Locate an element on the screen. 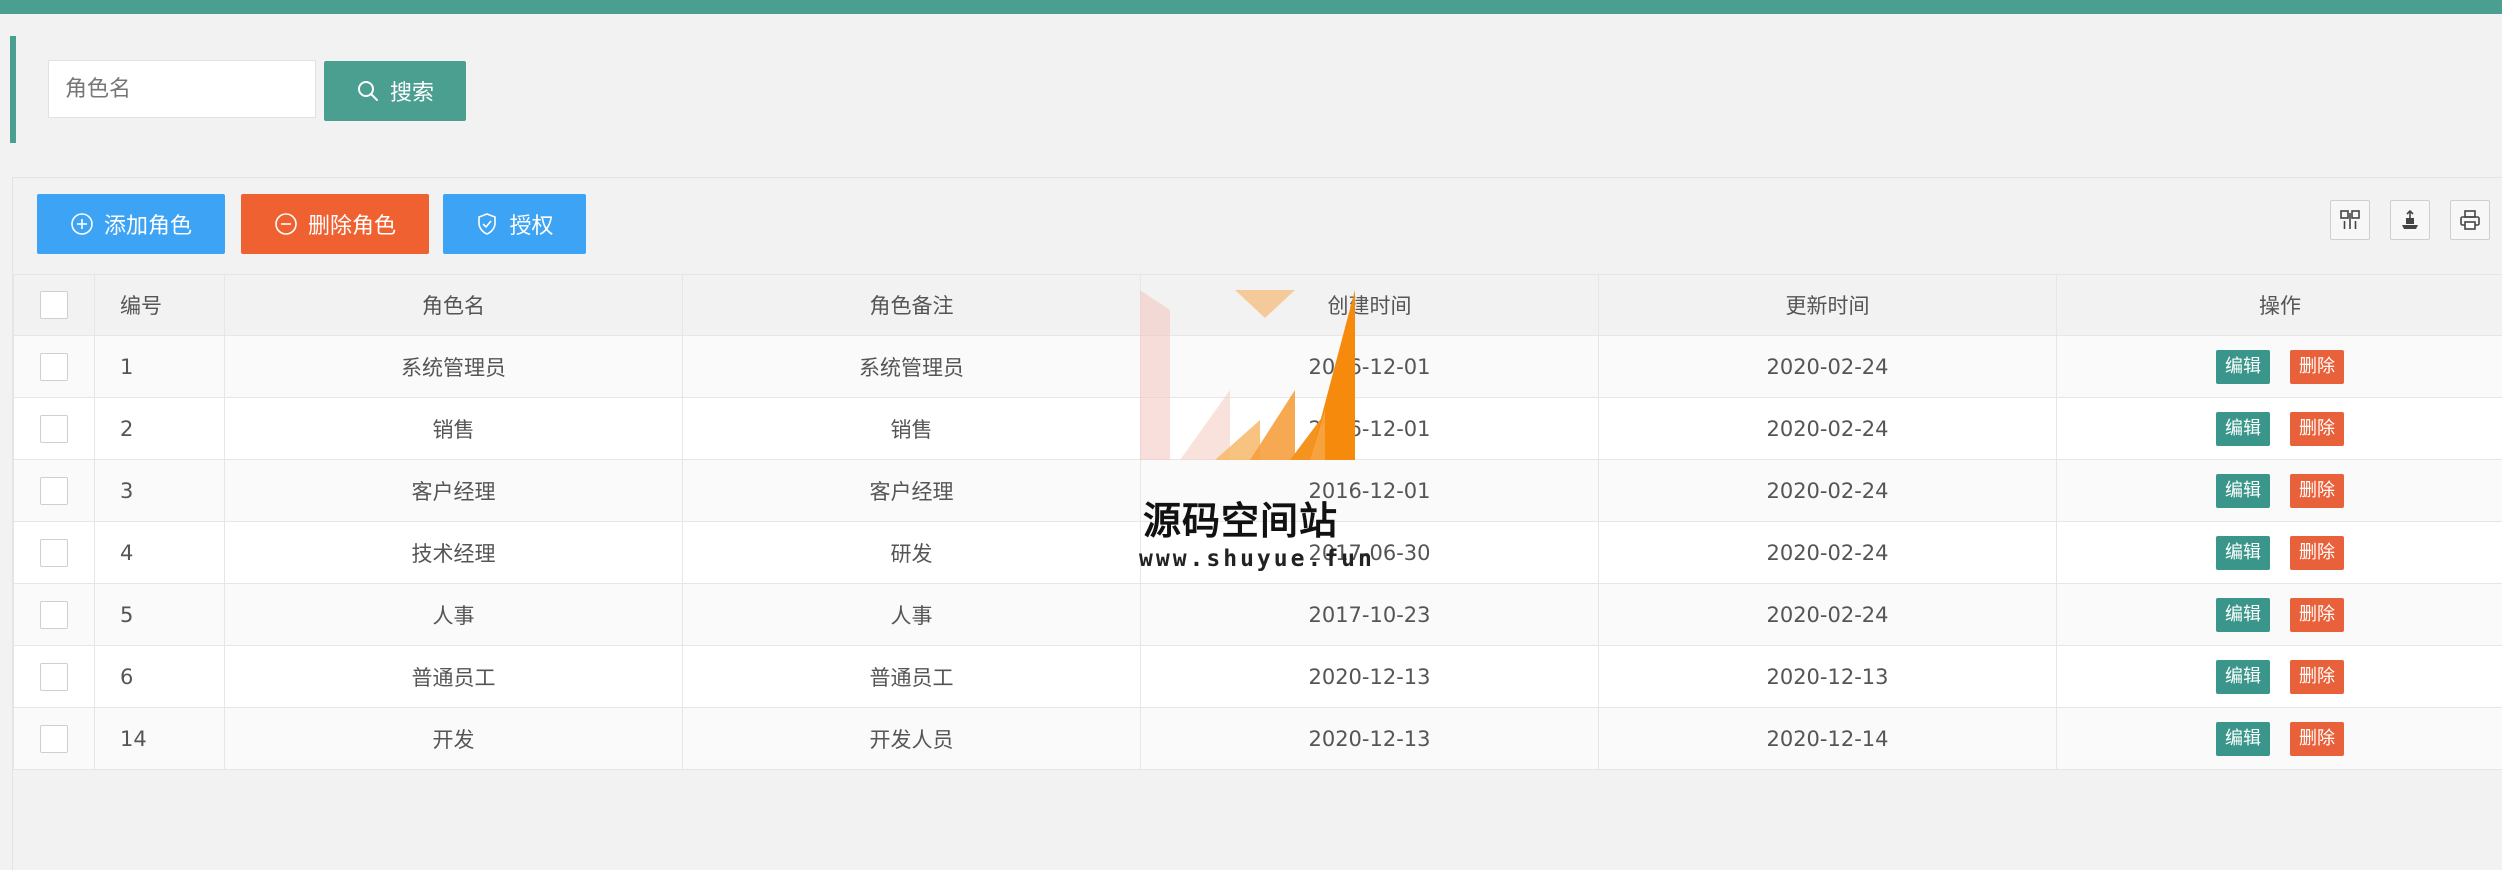 This screenshot has height=870, width=2502. row-id: 4 is located at coordinates (159, 552).